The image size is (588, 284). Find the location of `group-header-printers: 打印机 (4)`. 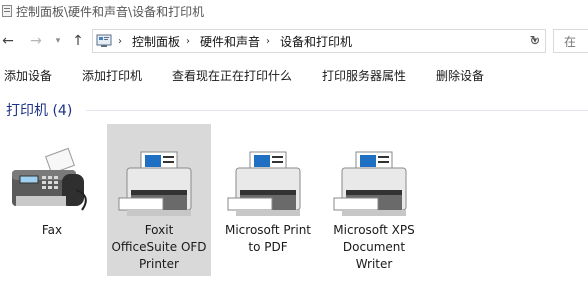

group-header-printers: 打印机 (4) is located at coordinates (39, 110).